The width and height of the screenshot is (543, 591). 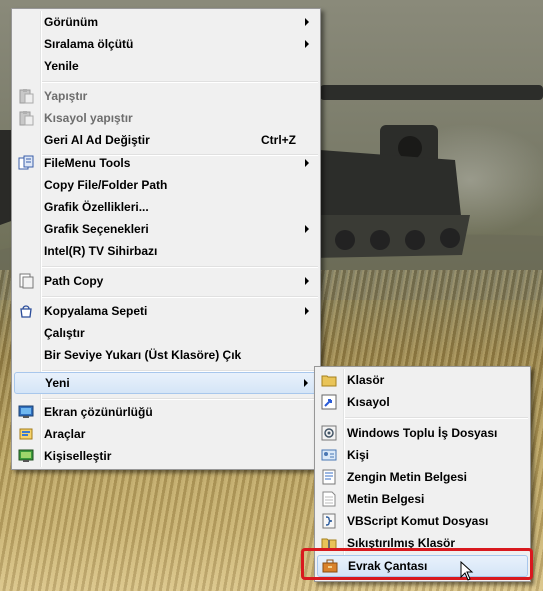 What do you see at coordinates (329, 521) in the screenshot?
I see `vbscript-icon` at bounding box center [329, 521].